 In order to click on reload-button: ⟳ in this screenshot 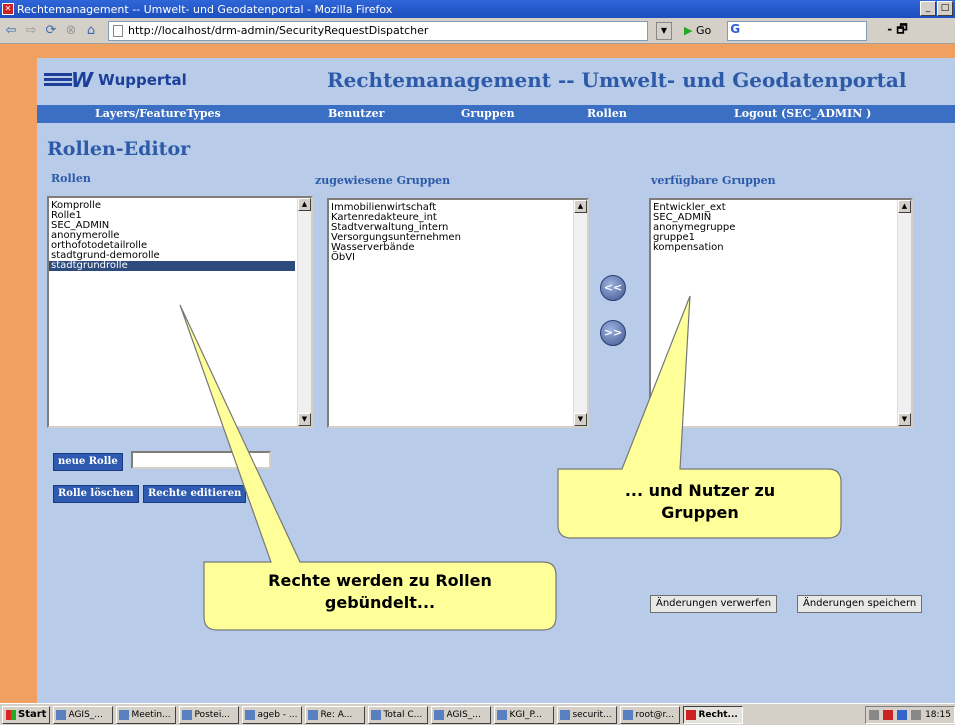, I will do `click(51, 30)`.